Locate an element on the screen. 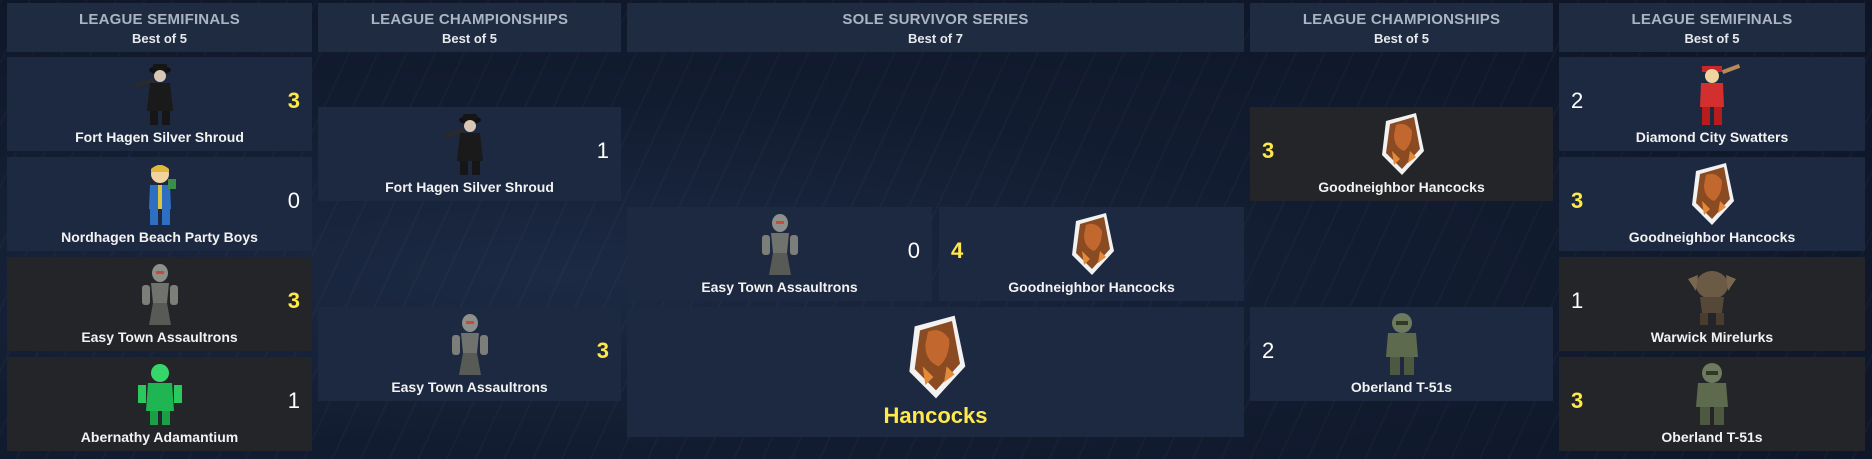  header-title: SOLE SURVIVOR SERIES is located at coordinates (935, 19).